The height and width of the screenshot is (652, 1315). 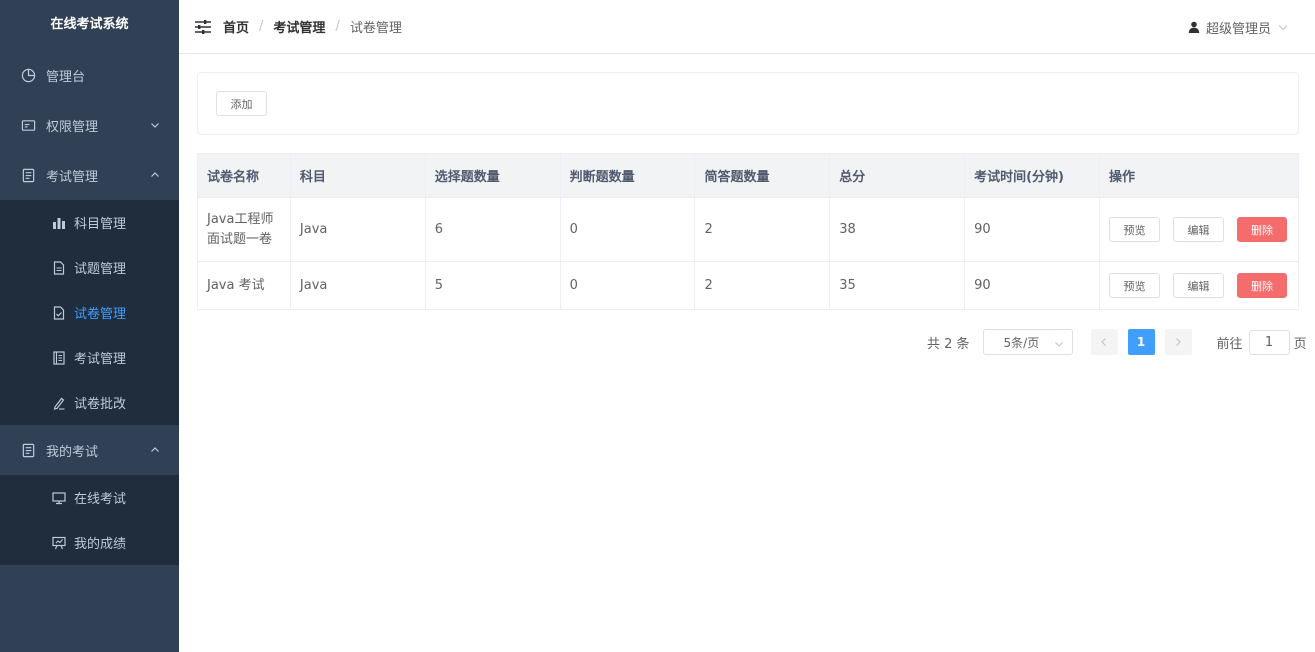 What do you see at coordinates (244, 175) in the screenshot?
I see `column-header: 试卷名称` at bounding box center [244, 175].